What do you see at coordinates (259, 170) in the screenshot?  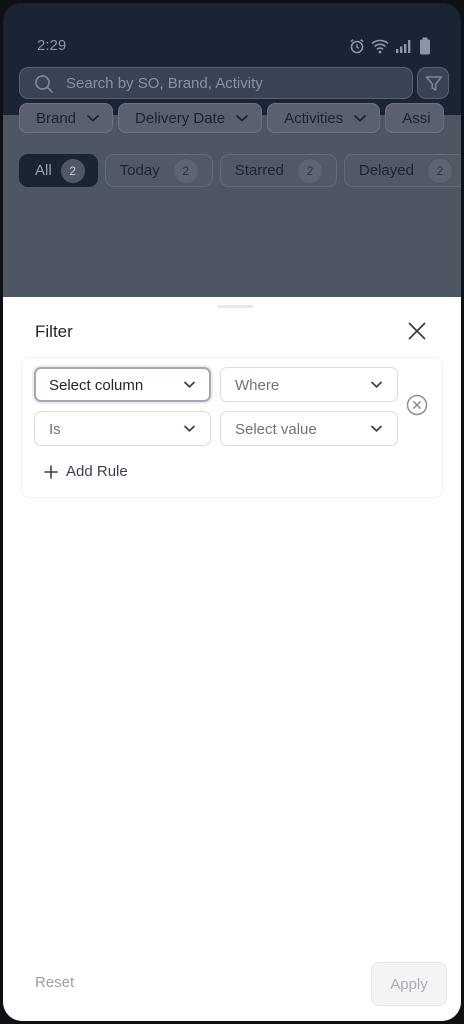 I see `segment-label: Starred` at bounding box center [259, 170].